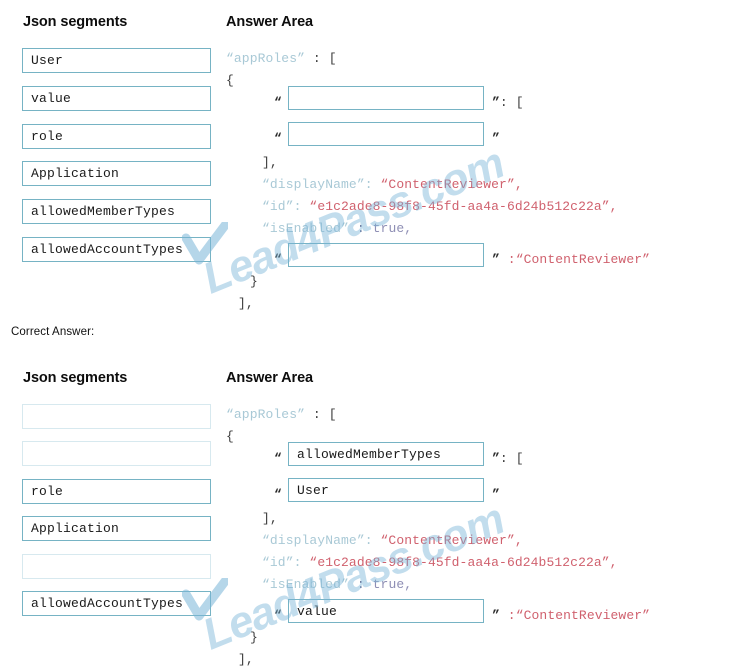 The height and width of the screenshot is (672, 741). I want to click on segment-item: allowedMemberTypes, so click(116, 211).